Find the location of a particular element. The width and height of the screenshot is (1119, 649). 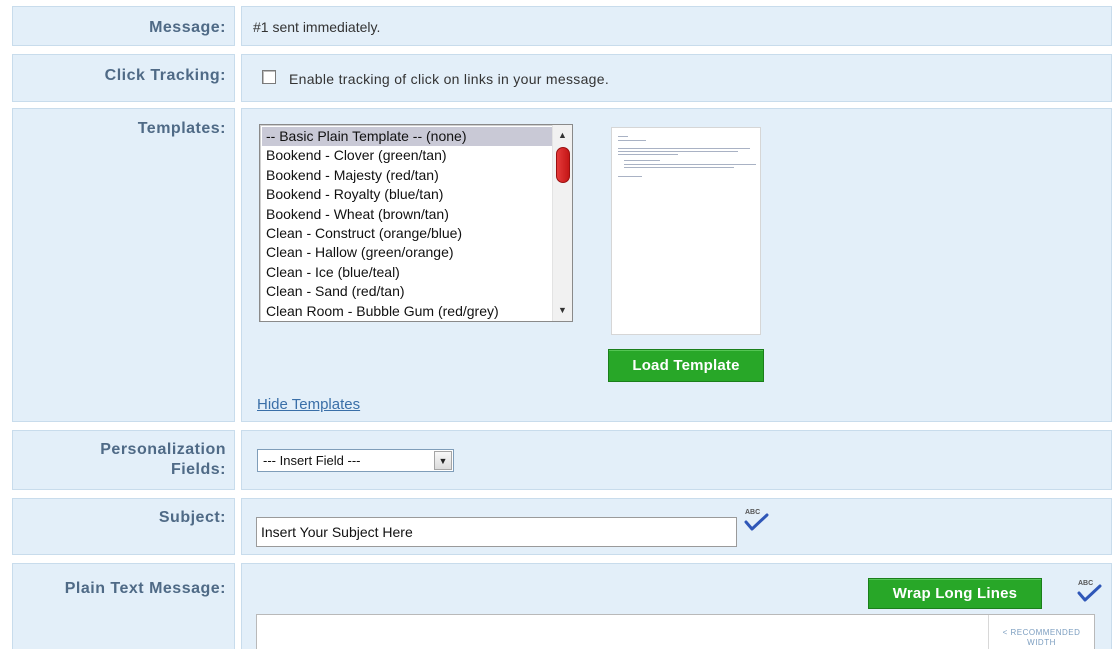

template-option: Bookend - Wheat (brown/tan) is located at coordinates (407, 214).